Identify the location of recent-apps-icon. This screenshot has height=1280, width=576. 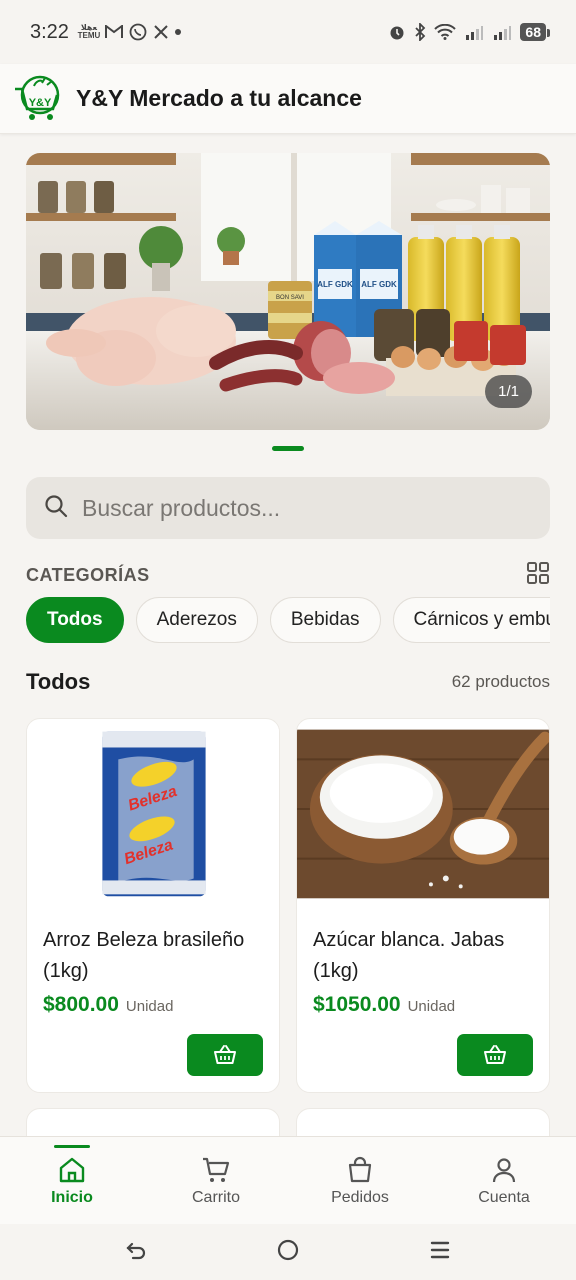
(440, 1252).